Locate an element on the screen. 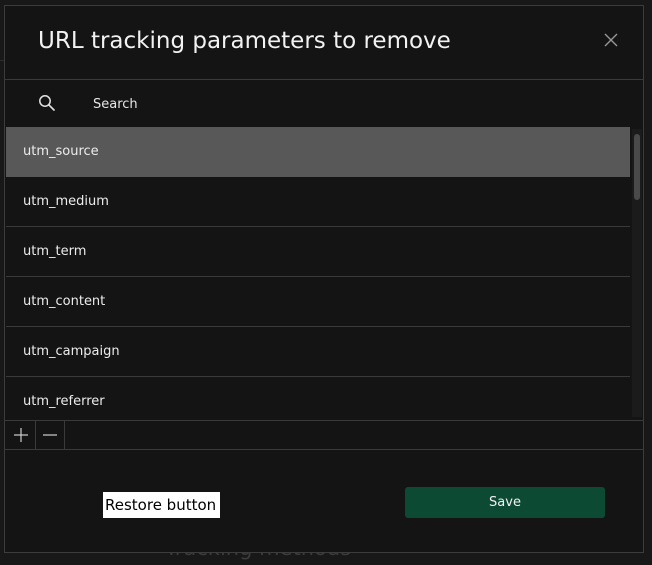 The width and height of the screenshot is (652, 565). list-item: utm_source is located at coordinates (318, 152).